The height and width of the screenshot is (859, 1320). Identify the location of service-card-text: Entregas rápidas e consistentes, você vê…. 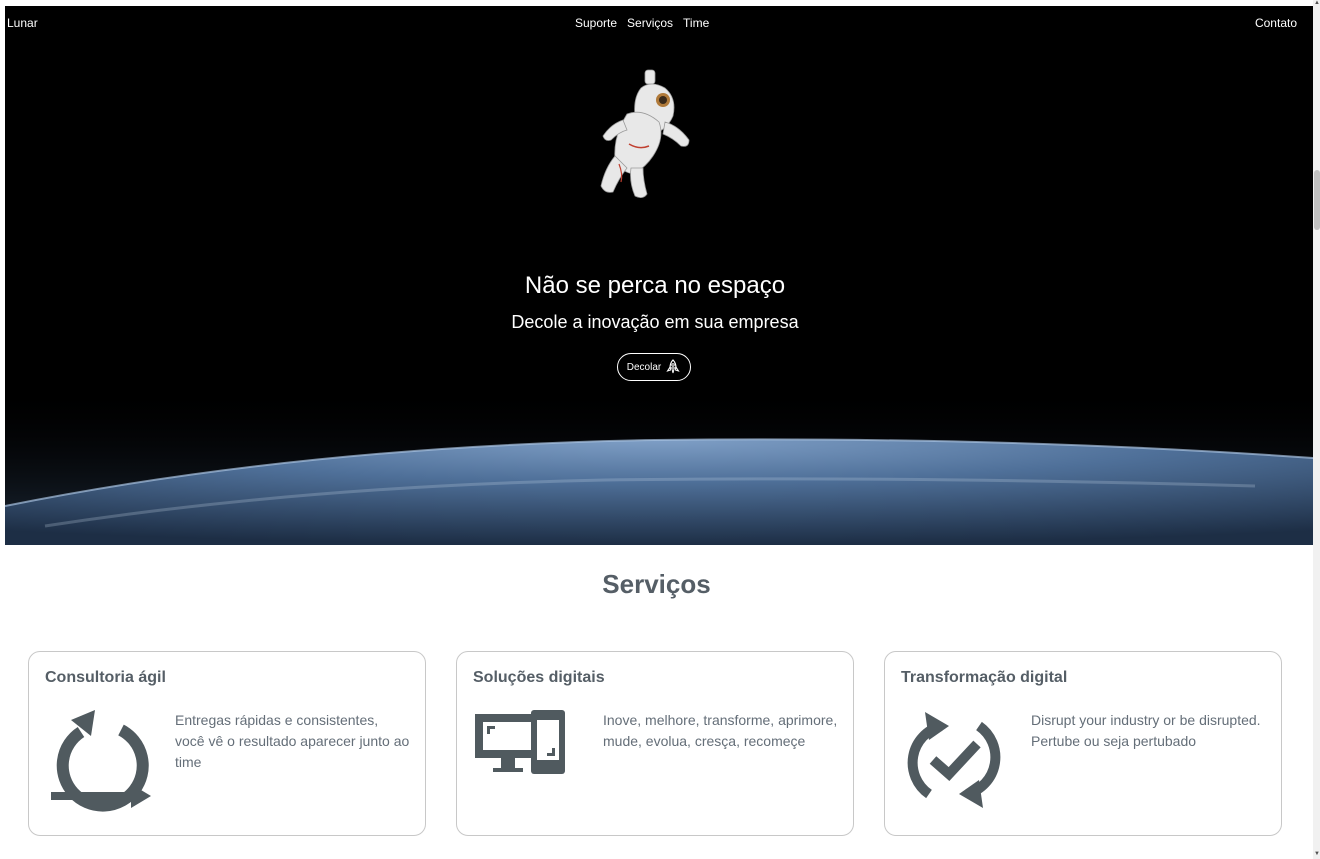
(292, 741).